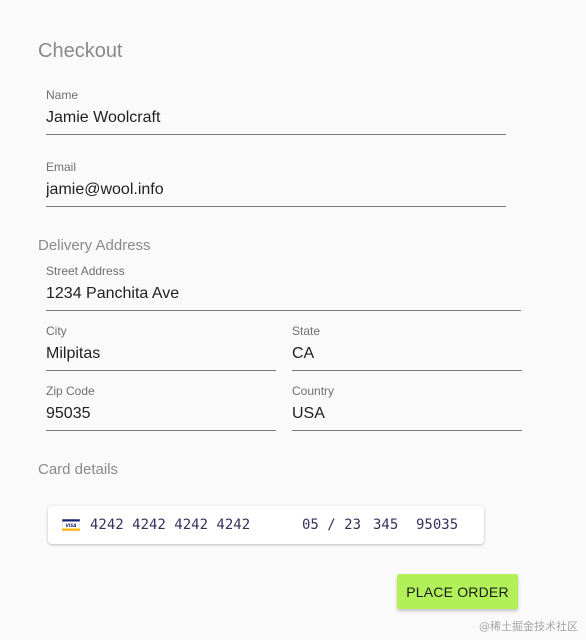  I want to click on zip-code-field: Zip Code, so click(161, 407).